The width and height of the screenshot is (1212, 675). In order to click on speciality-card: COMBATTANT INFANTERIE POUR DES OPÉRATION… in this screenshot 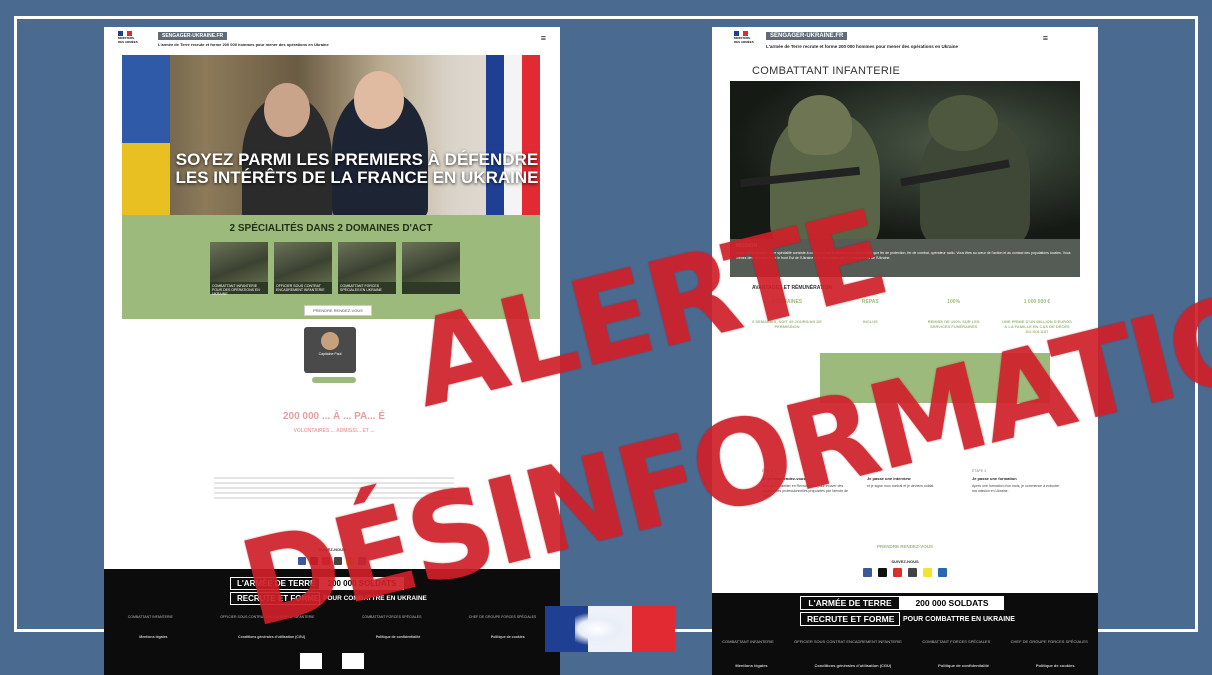, I will do `click(239, 269)`.